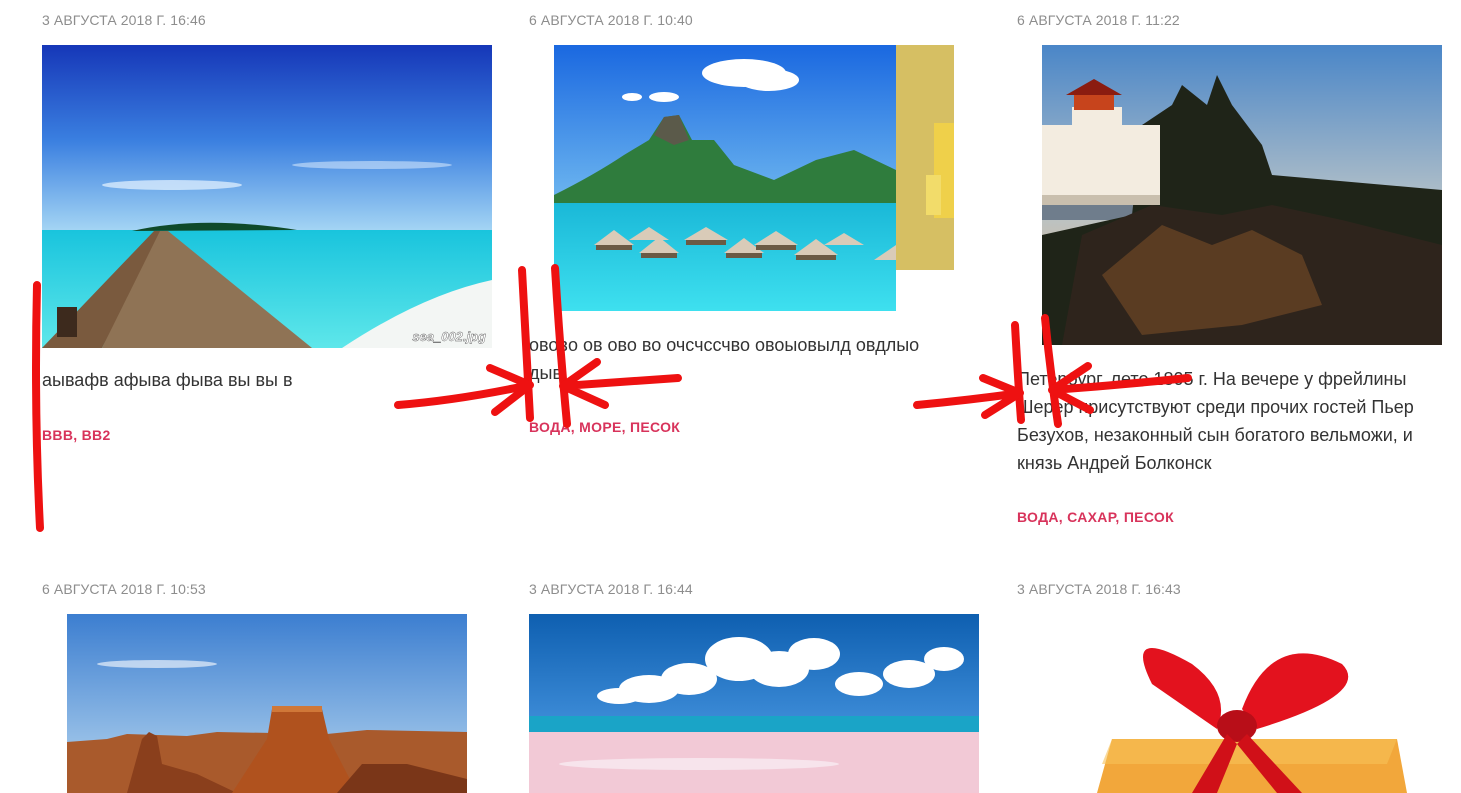 The image size is (1461, 793). Describe the element at coordinates (1098, 20) in the screenshot. I see `post-date: 6 АВГУСТА 2018 Г. 11:22` at that location.